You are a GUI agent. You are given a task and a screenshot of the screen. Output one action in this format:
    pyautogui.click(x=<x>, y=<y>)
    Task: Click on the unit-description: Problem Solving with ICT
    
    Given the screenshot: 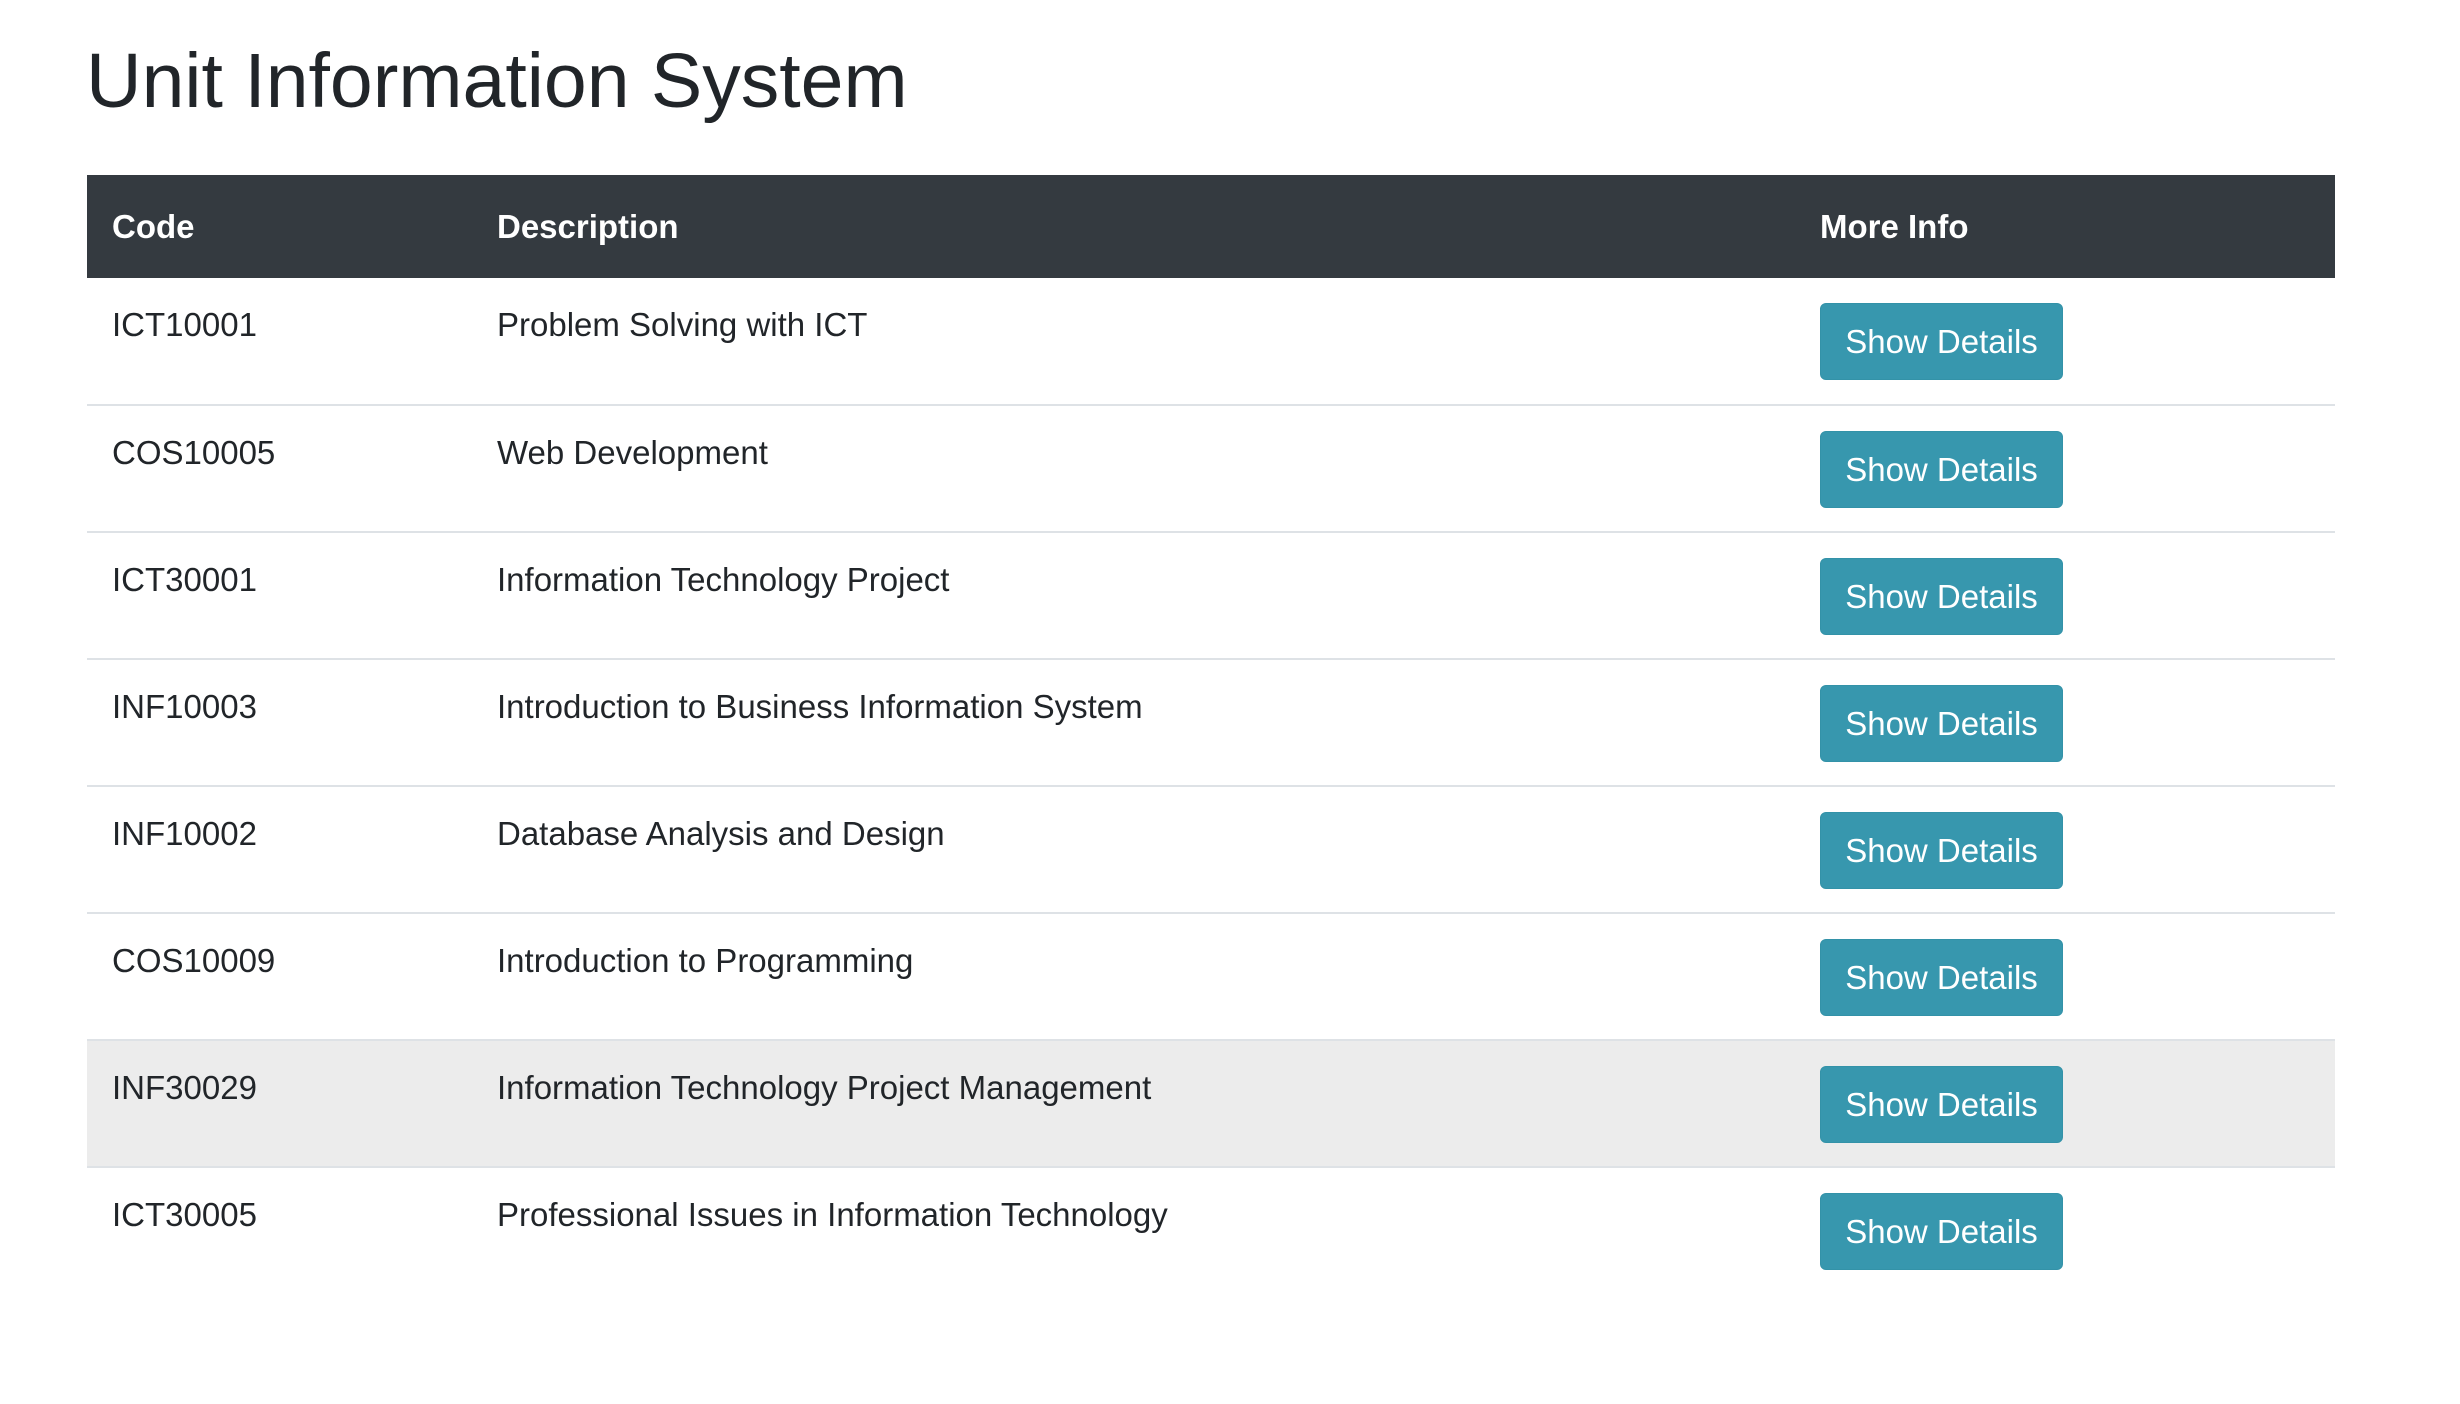 What is the action you would take?
    pyautogui.click(x=1133, y=342)
    